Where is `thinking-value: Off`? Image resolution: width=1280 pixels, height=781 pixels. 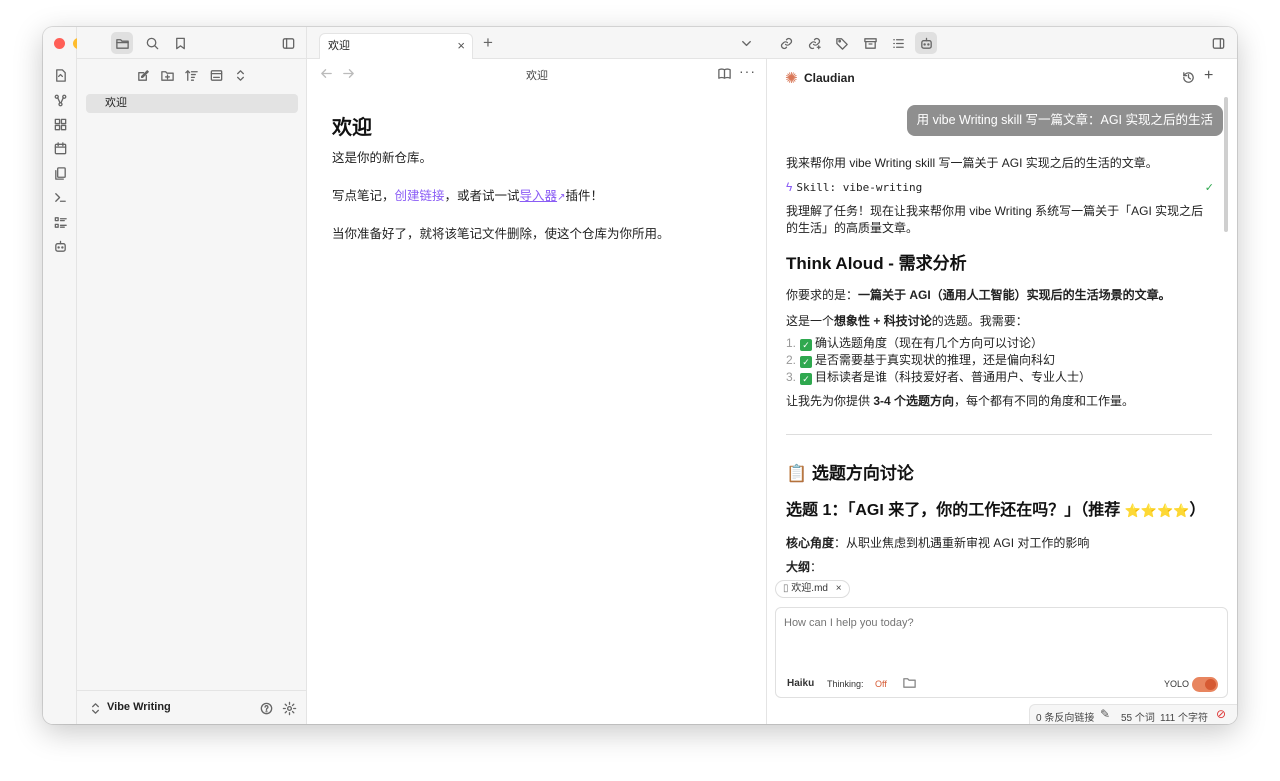 thinking-value: Off is located at coordinates (881, 684).